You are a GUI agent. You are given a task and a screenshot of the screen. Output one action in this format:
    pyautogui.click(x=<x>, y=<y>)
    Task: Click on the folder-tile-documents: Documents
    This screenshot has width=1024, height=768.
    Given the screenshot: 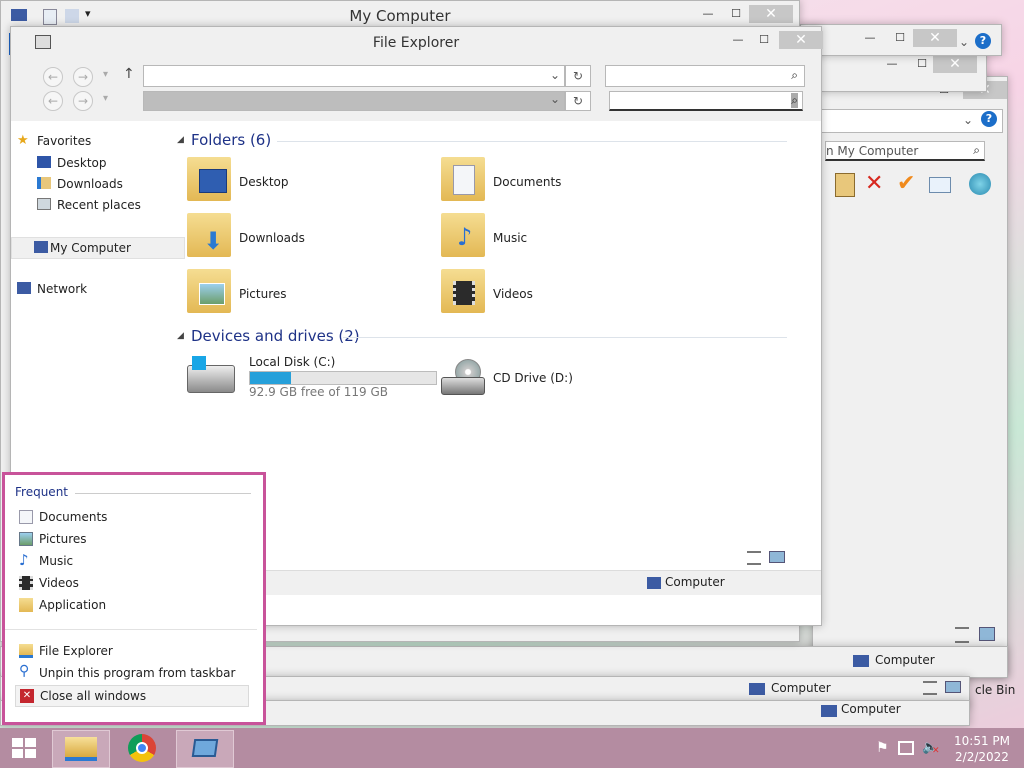 What is the action you would take?
    pyautogui.click(x=551, y=183)
    